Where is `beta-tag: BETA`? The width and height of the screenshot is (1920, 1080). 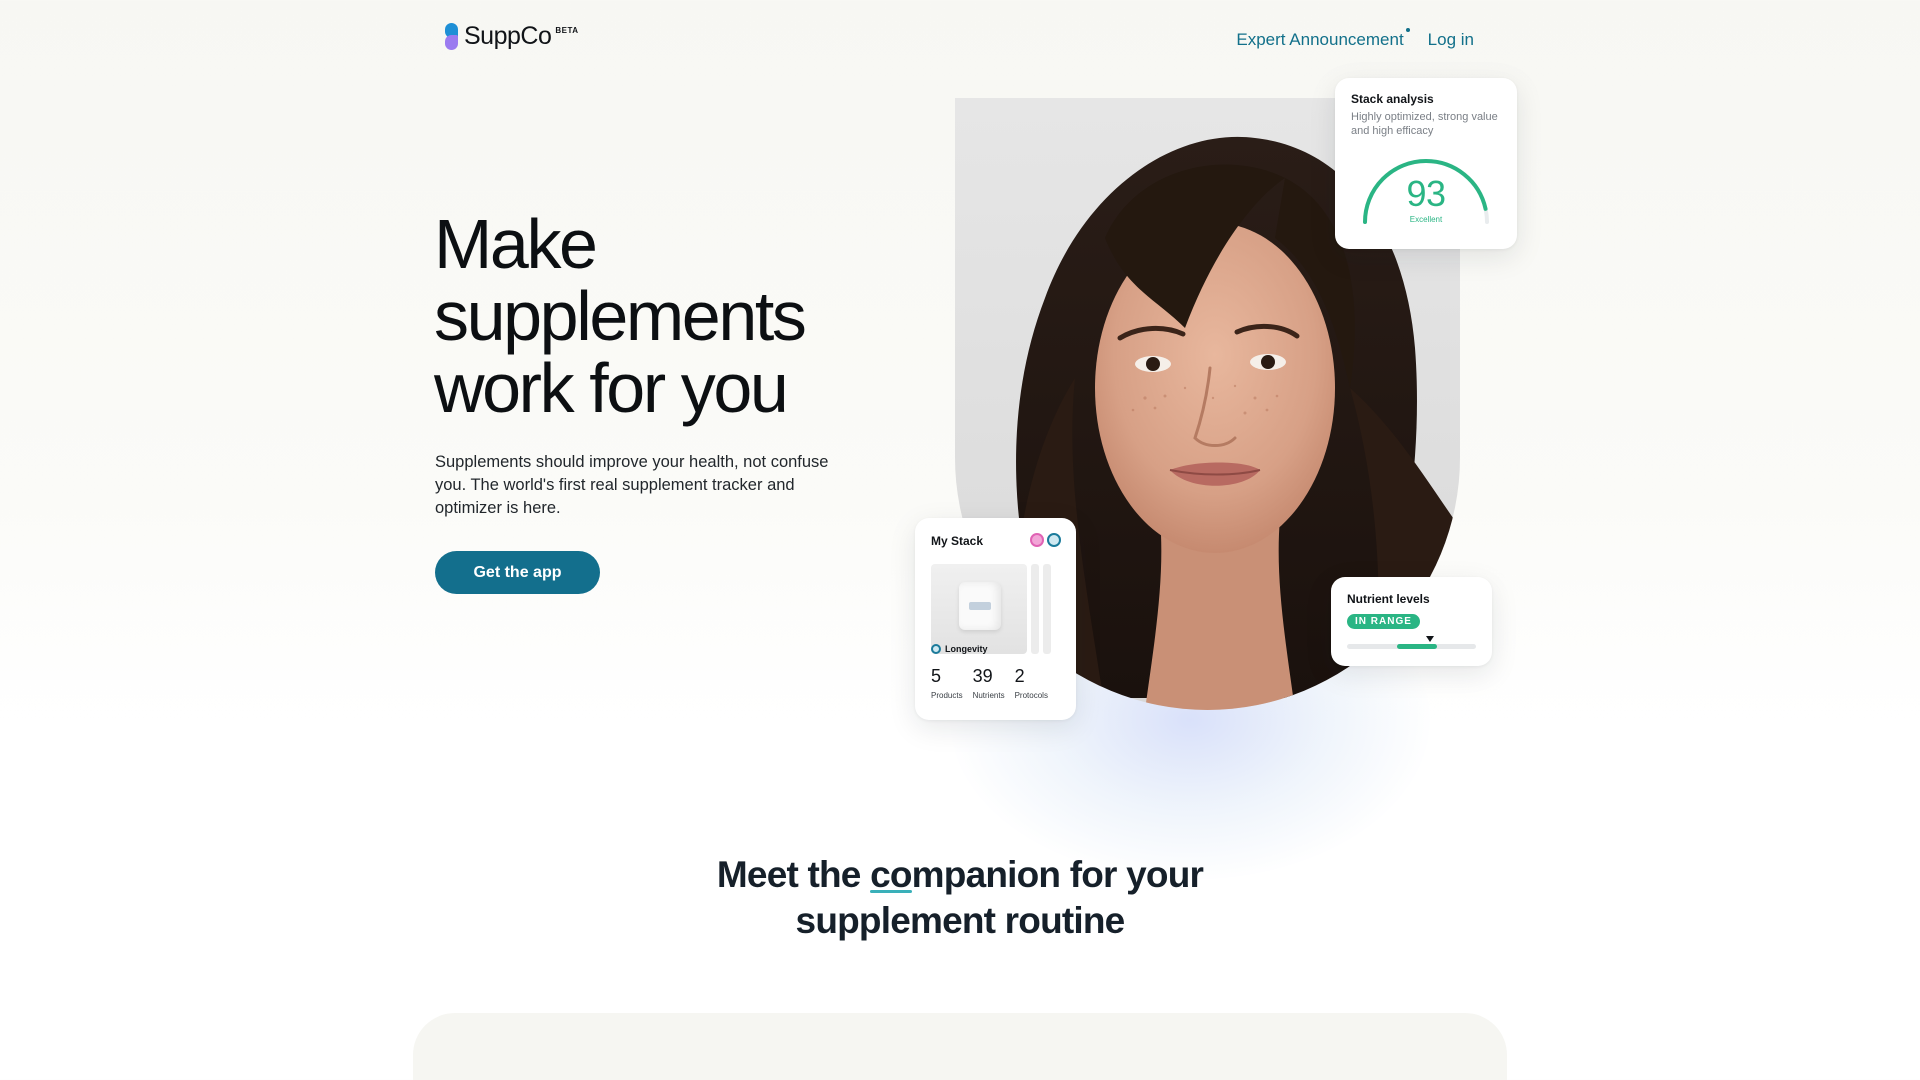 beta-tag: BETA is located at coordinates (567, 30).